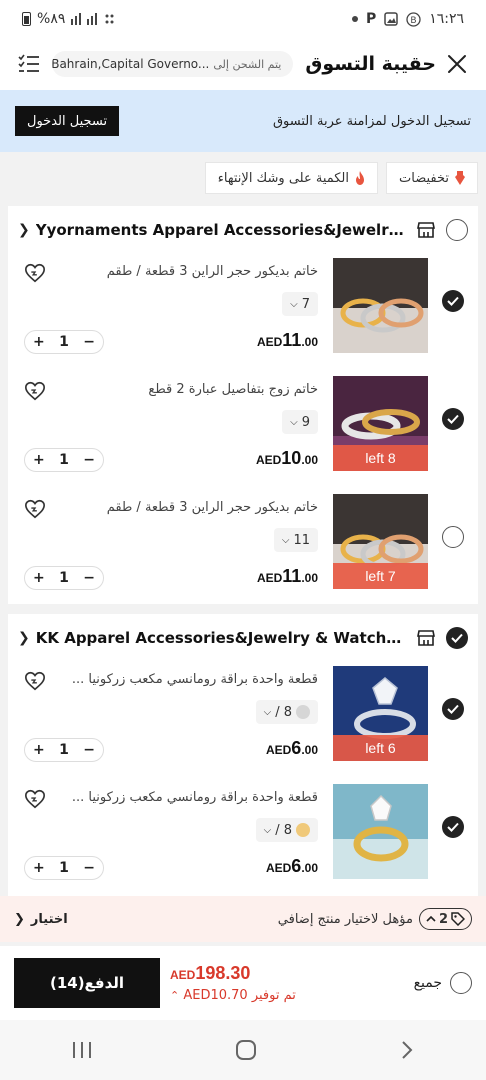 Image resolution: width=486 pixels, height=1080 pixels. I want to click on select-all-radio, so click(461, 983).